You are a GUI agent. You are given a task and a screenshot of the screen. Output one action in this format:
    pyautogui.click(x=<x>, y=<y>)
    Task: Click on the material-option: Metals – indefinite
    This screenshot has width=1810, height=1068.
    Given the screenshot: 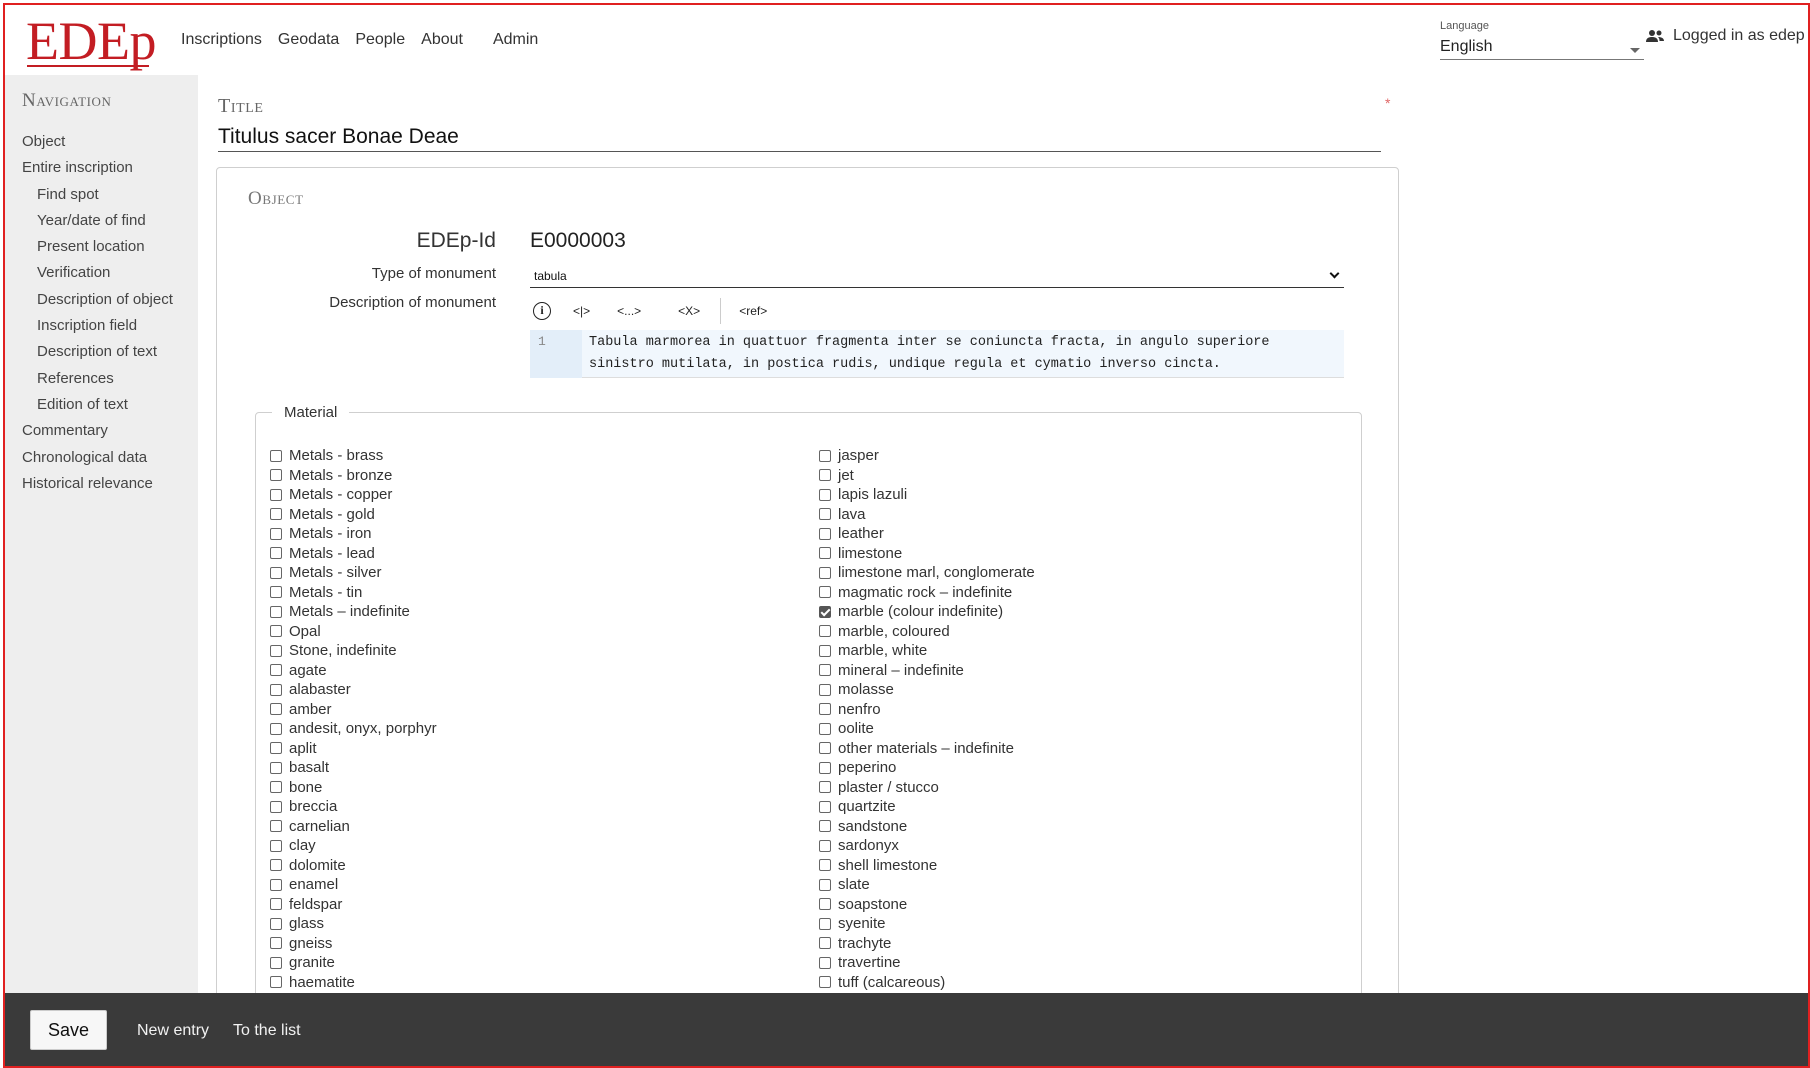 What is the action you would take?
    pyautogui.click(x=353, y=612)
    